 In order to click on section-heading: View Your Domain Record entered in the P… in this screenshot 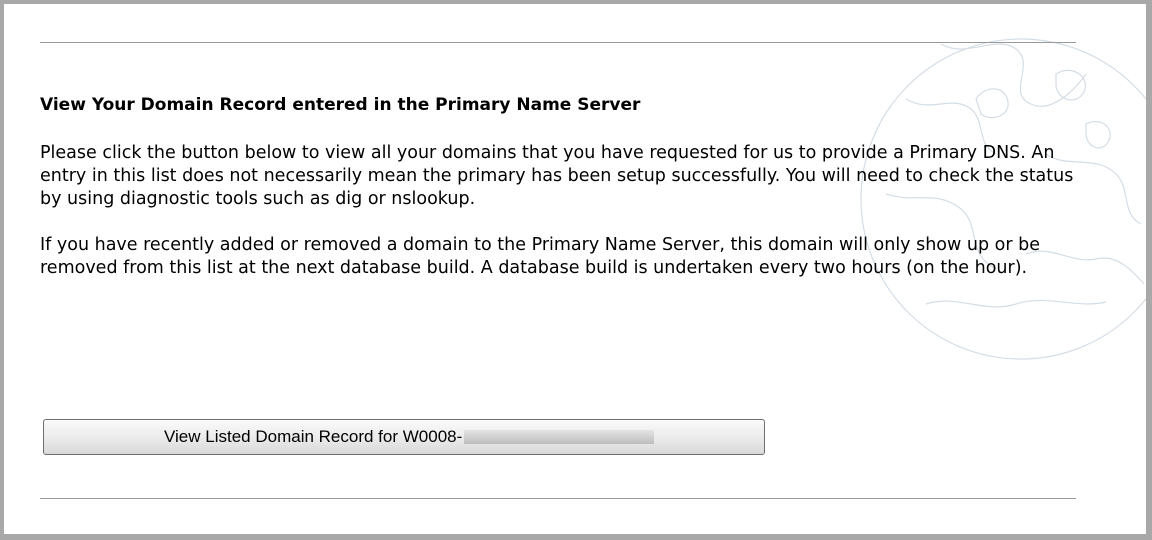, I will do `click(340, 105)`.